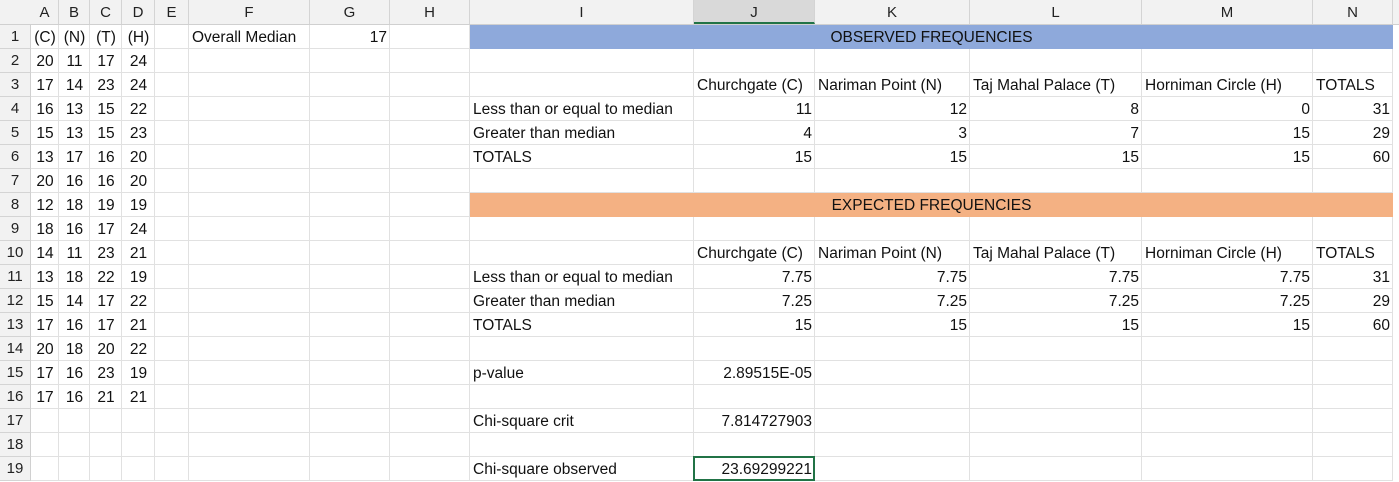  What do you see at coordinates (15, 37) in the screenshot?
I see `row-header-1: 1` at bounding box center [15, 37].